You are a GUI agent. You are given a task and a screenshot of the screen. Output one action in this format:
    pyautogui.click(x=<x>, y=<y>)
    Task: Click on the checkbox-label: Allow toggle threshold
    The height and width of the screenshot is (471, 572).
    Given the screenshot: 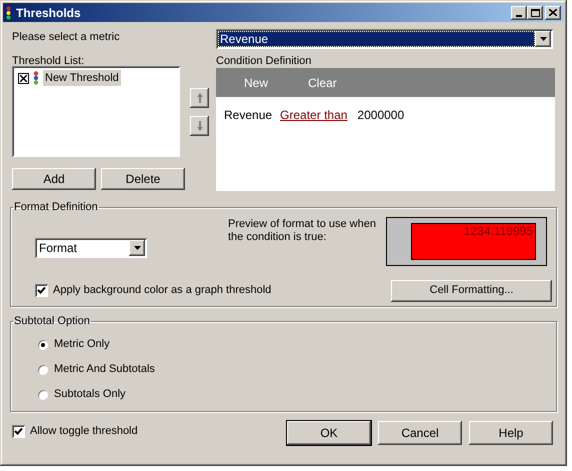 What is the action you would take?
    pyautogui.click(x=84, y=432)
    